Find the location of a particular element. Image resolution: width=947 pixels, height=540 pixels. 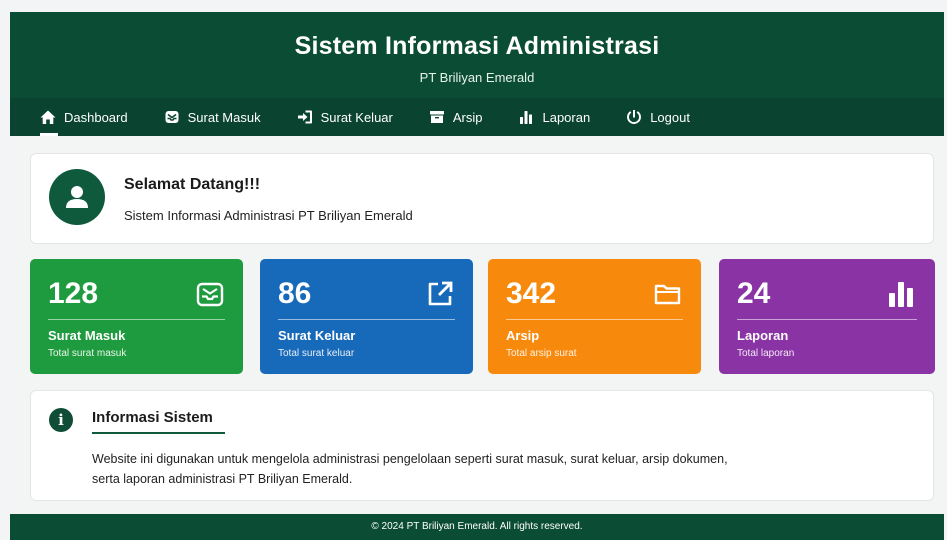

card-label: Arsip is located at coordinates (523, 335).